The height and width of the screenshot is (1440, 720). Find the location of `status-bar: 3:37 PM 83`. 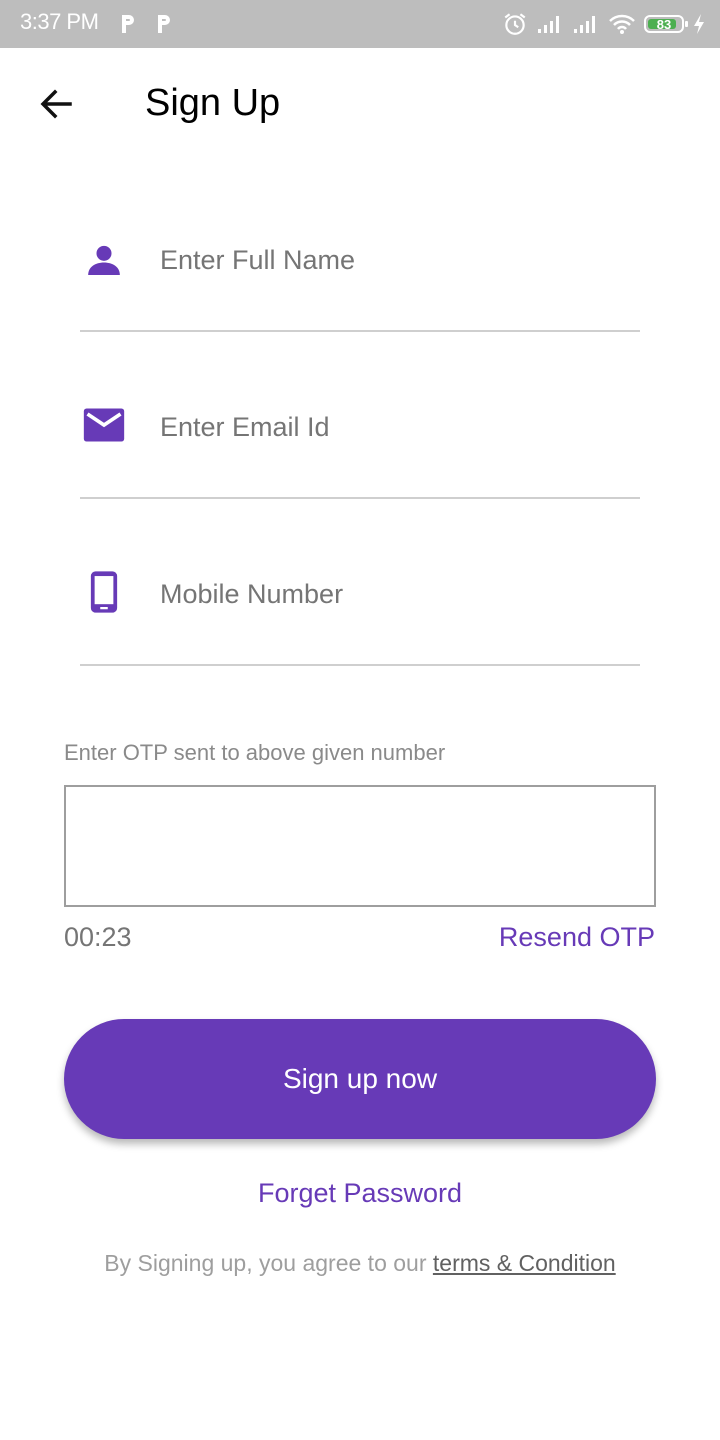

status-bar: 3:37 PM 83 is located at coordinates (360, 24).